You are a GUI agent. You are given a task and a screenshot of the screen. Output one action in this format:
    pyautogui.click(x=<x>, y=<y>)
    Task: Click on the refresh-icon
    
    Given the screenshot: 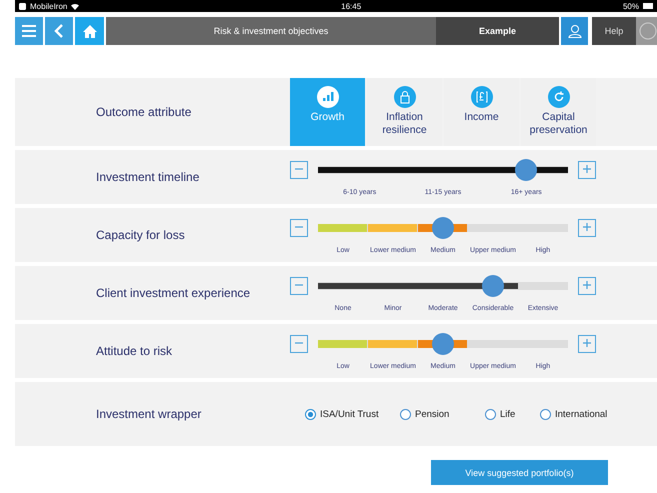 What is the action you would take?
    pyautogui.click(x=559, y=97)
    